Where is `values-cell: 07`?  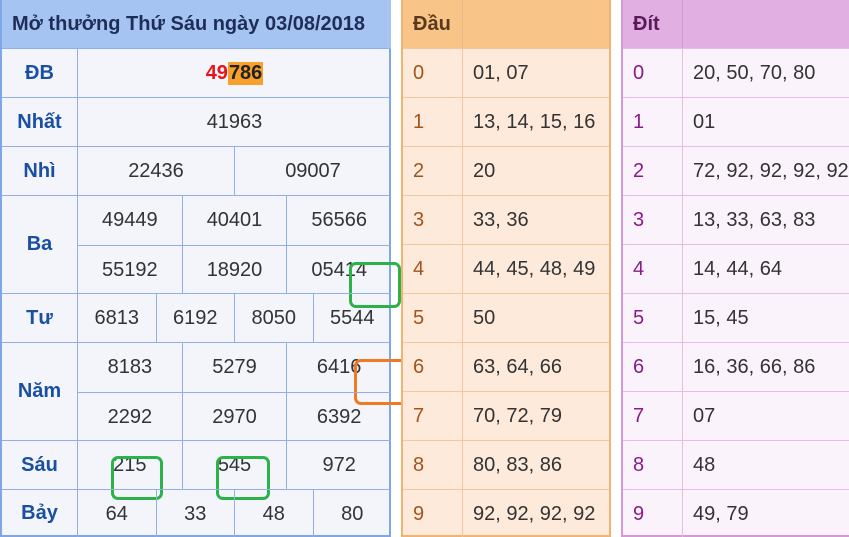
values-cell: 07 is located at coordinates (704, 416).